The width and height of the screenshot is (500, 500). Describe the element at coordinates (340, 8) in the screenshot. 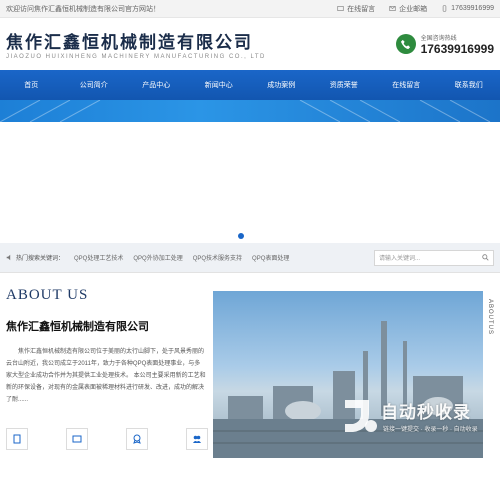

I see `message-icon` at that location.